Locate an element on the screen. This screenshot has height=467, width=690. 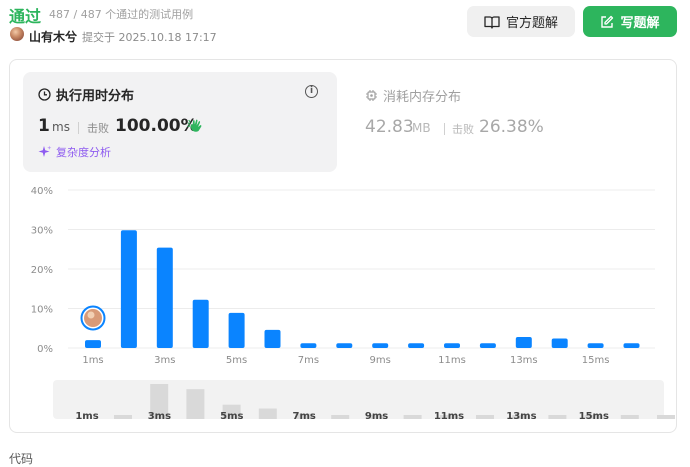
overview-tick-label: 7ms is located at coordinates (304, 416).